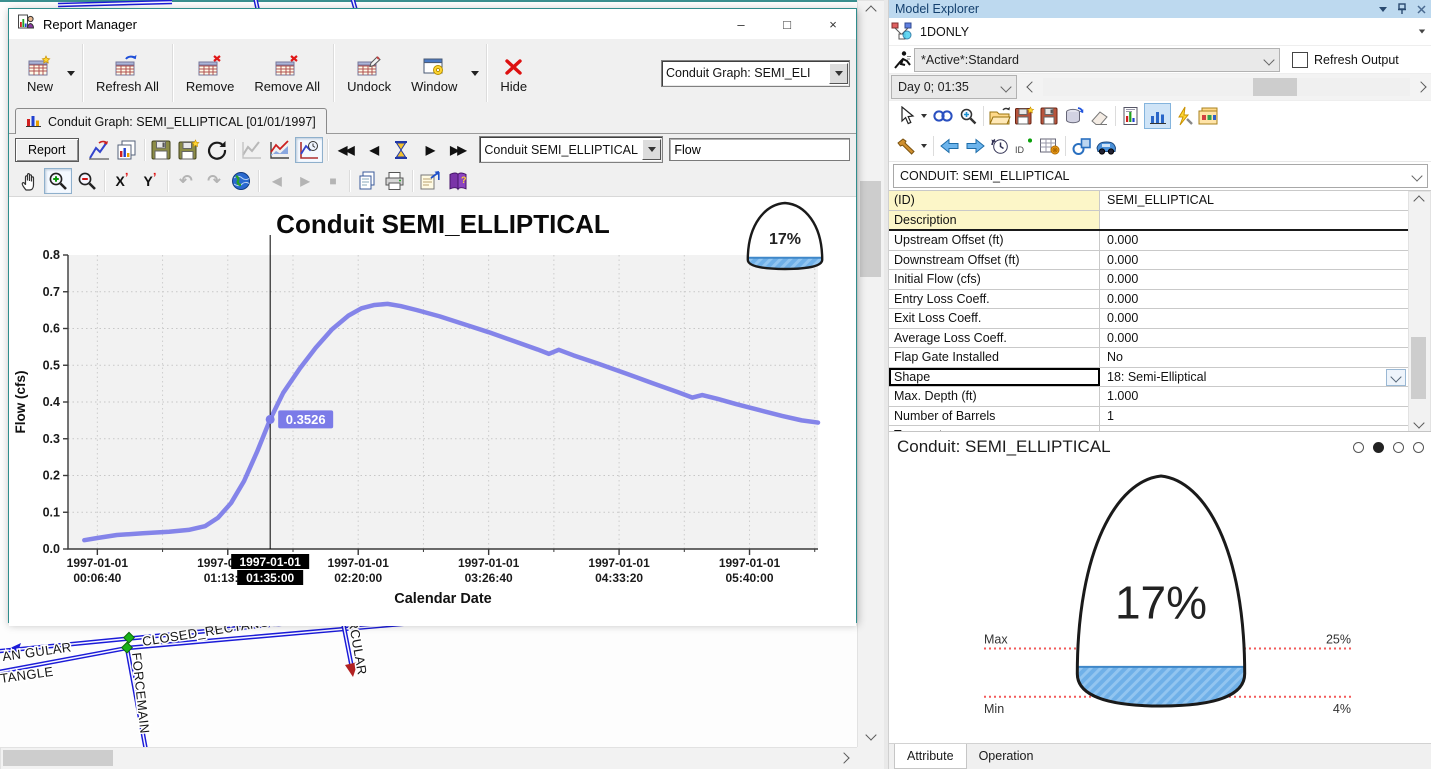 The width and height of the screenshot is (1431, 769). I want to click on combo-dropdown-icon, so click(652, 149).